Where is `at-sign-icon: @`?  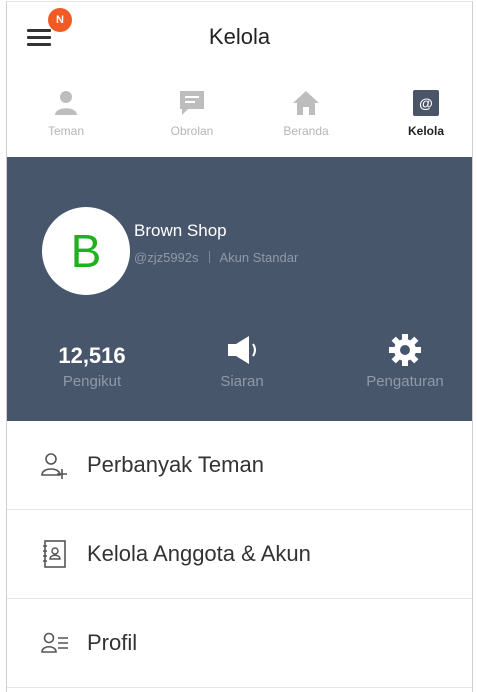 at-sign-icon: @ is located at coordinates (426, 103).